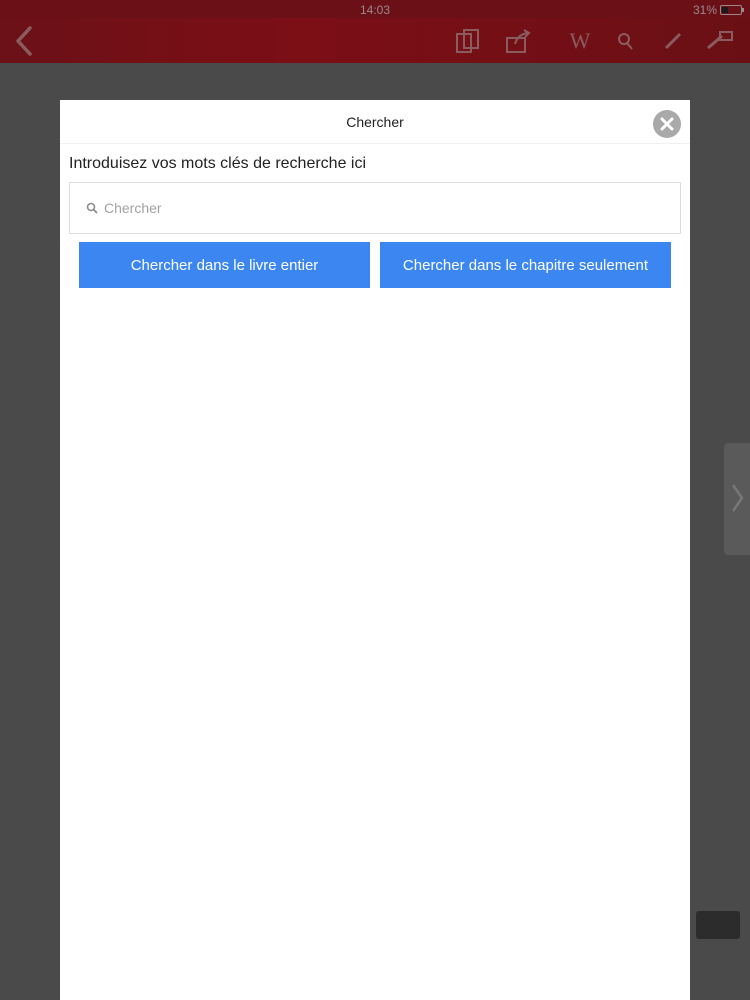 The image size is (750, 1000). I want to click on wikipedia-icon: W, so click(580, 41).